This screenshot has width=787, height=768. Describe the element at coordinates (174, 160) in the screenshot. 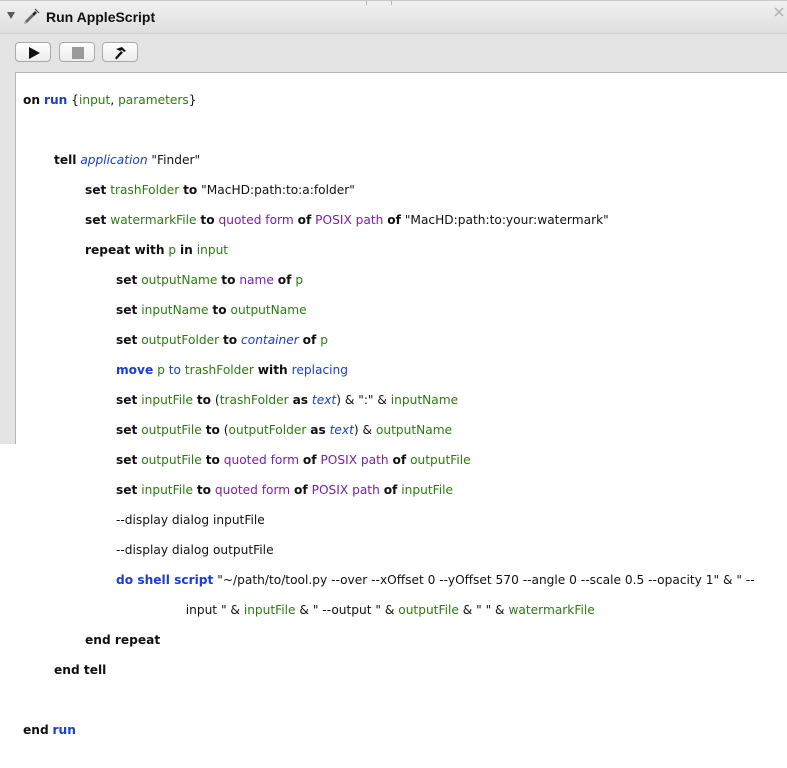

I see `string: "Finder"` at that location.